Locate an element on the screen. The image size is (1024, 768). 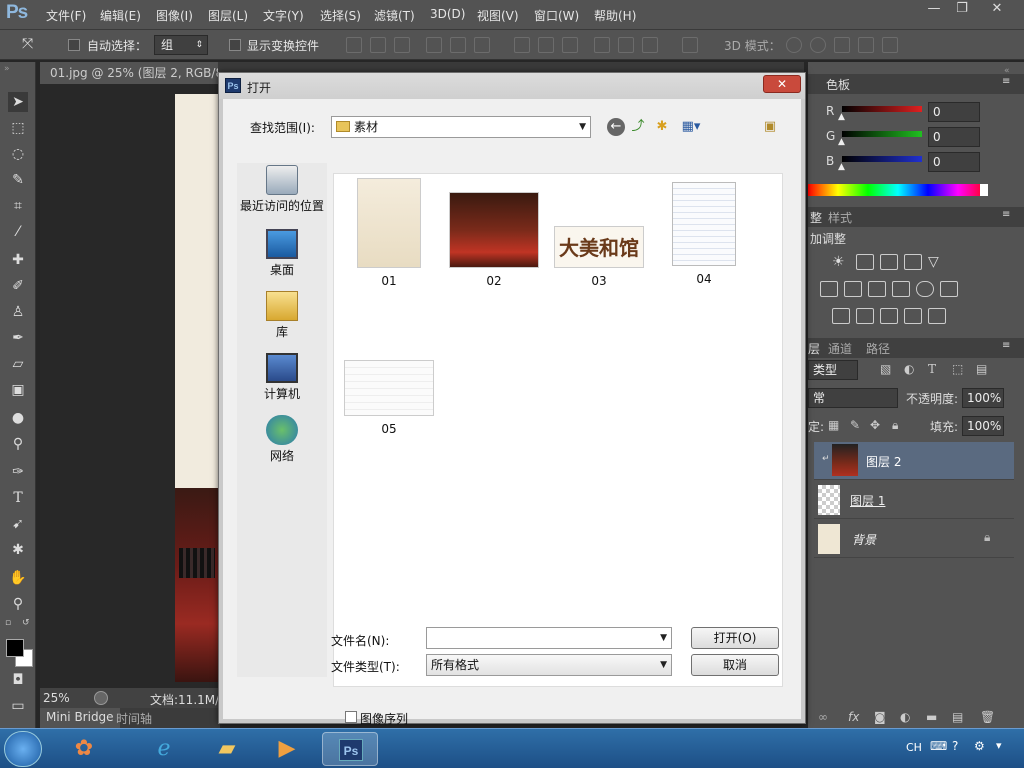
type-tool-icon: T is located at coordinates (18, 498).